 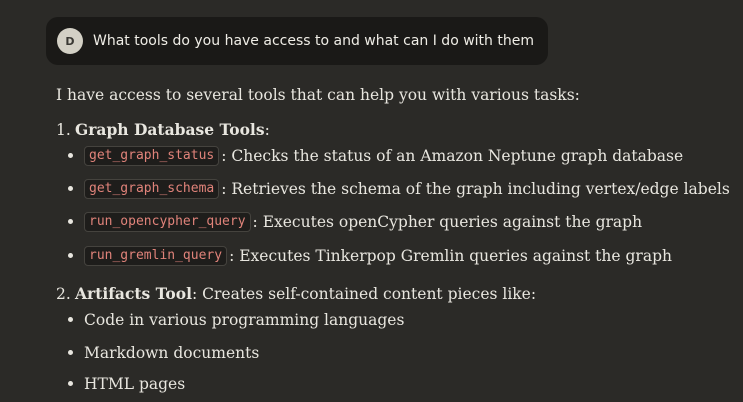 I want to click on list-item-text: Code in various programming languages, so click(x=244, y=319).